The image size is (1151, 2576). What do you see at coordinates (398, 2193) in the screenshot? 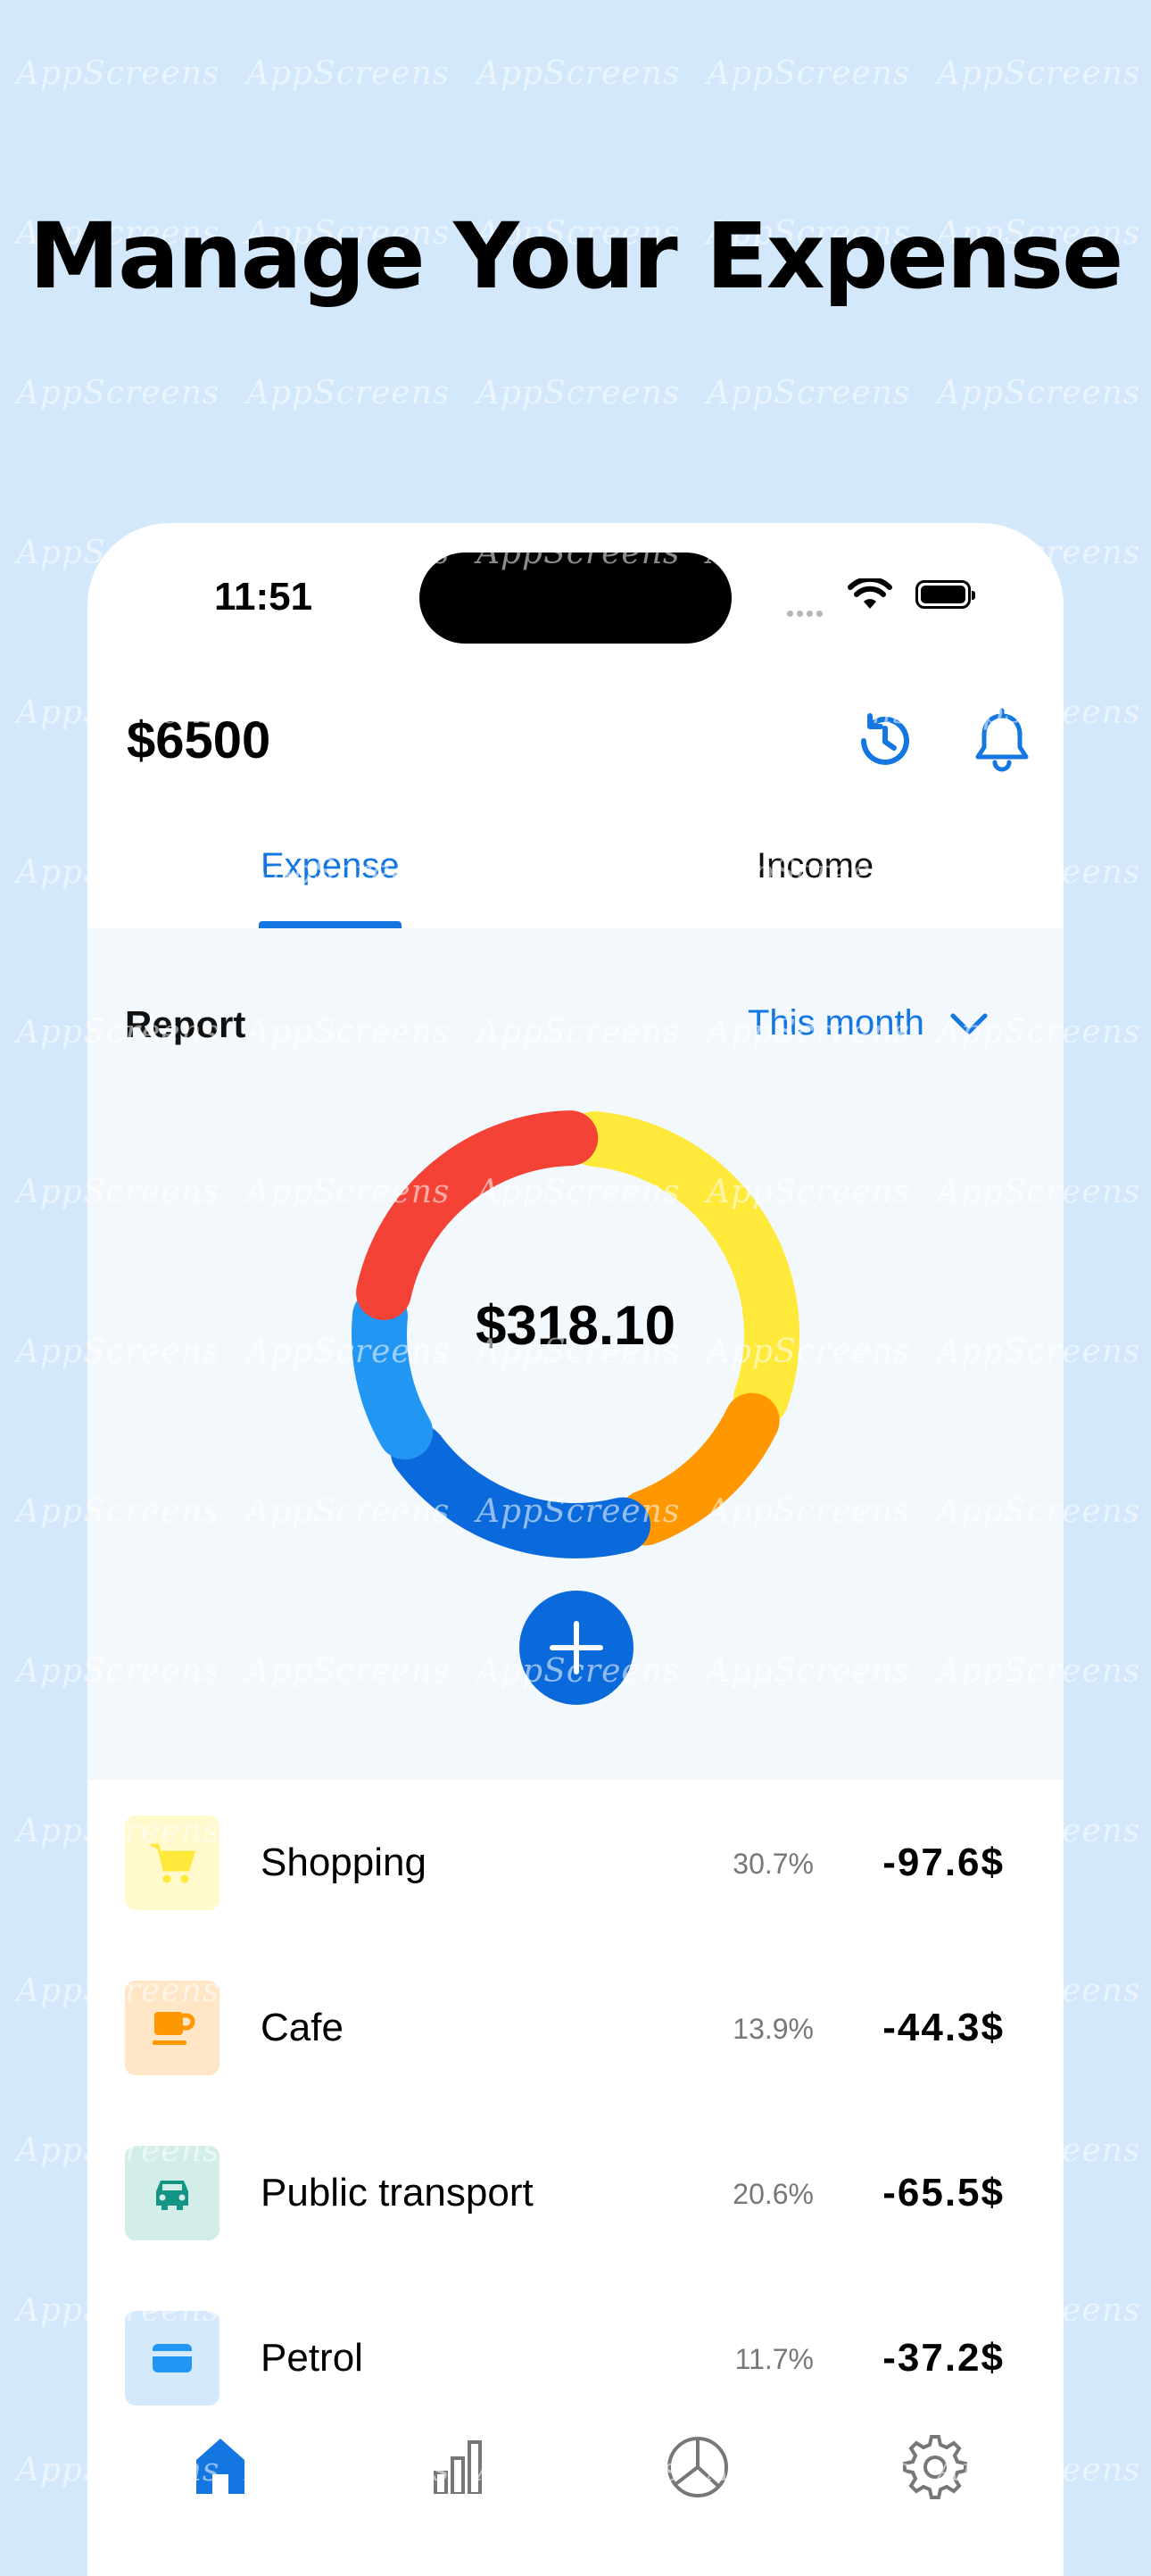
I see `category-name: Public transport` at bounding box center [398, 2193].